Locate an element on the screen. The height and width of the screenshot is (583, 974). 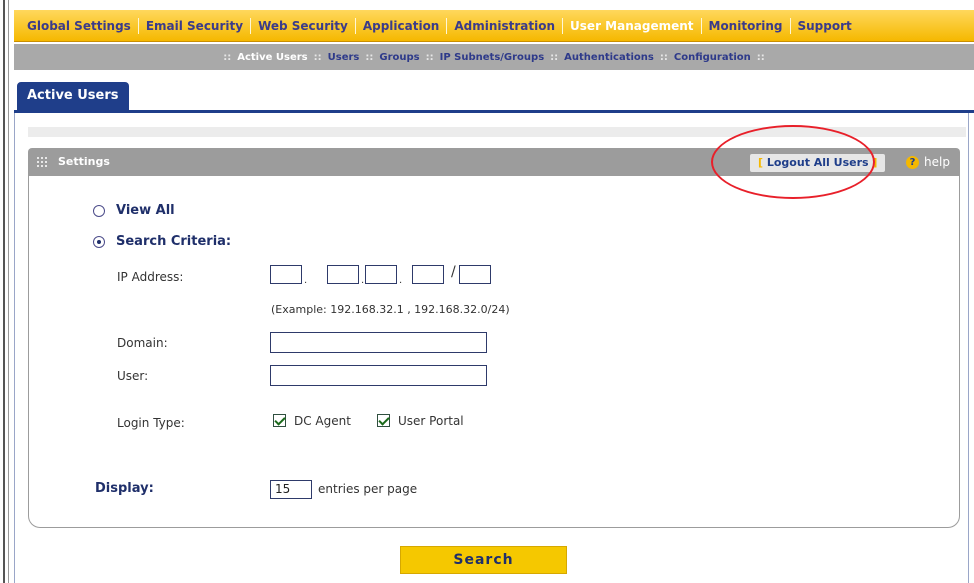
content-top-strip is located at coordinates (497, 132).